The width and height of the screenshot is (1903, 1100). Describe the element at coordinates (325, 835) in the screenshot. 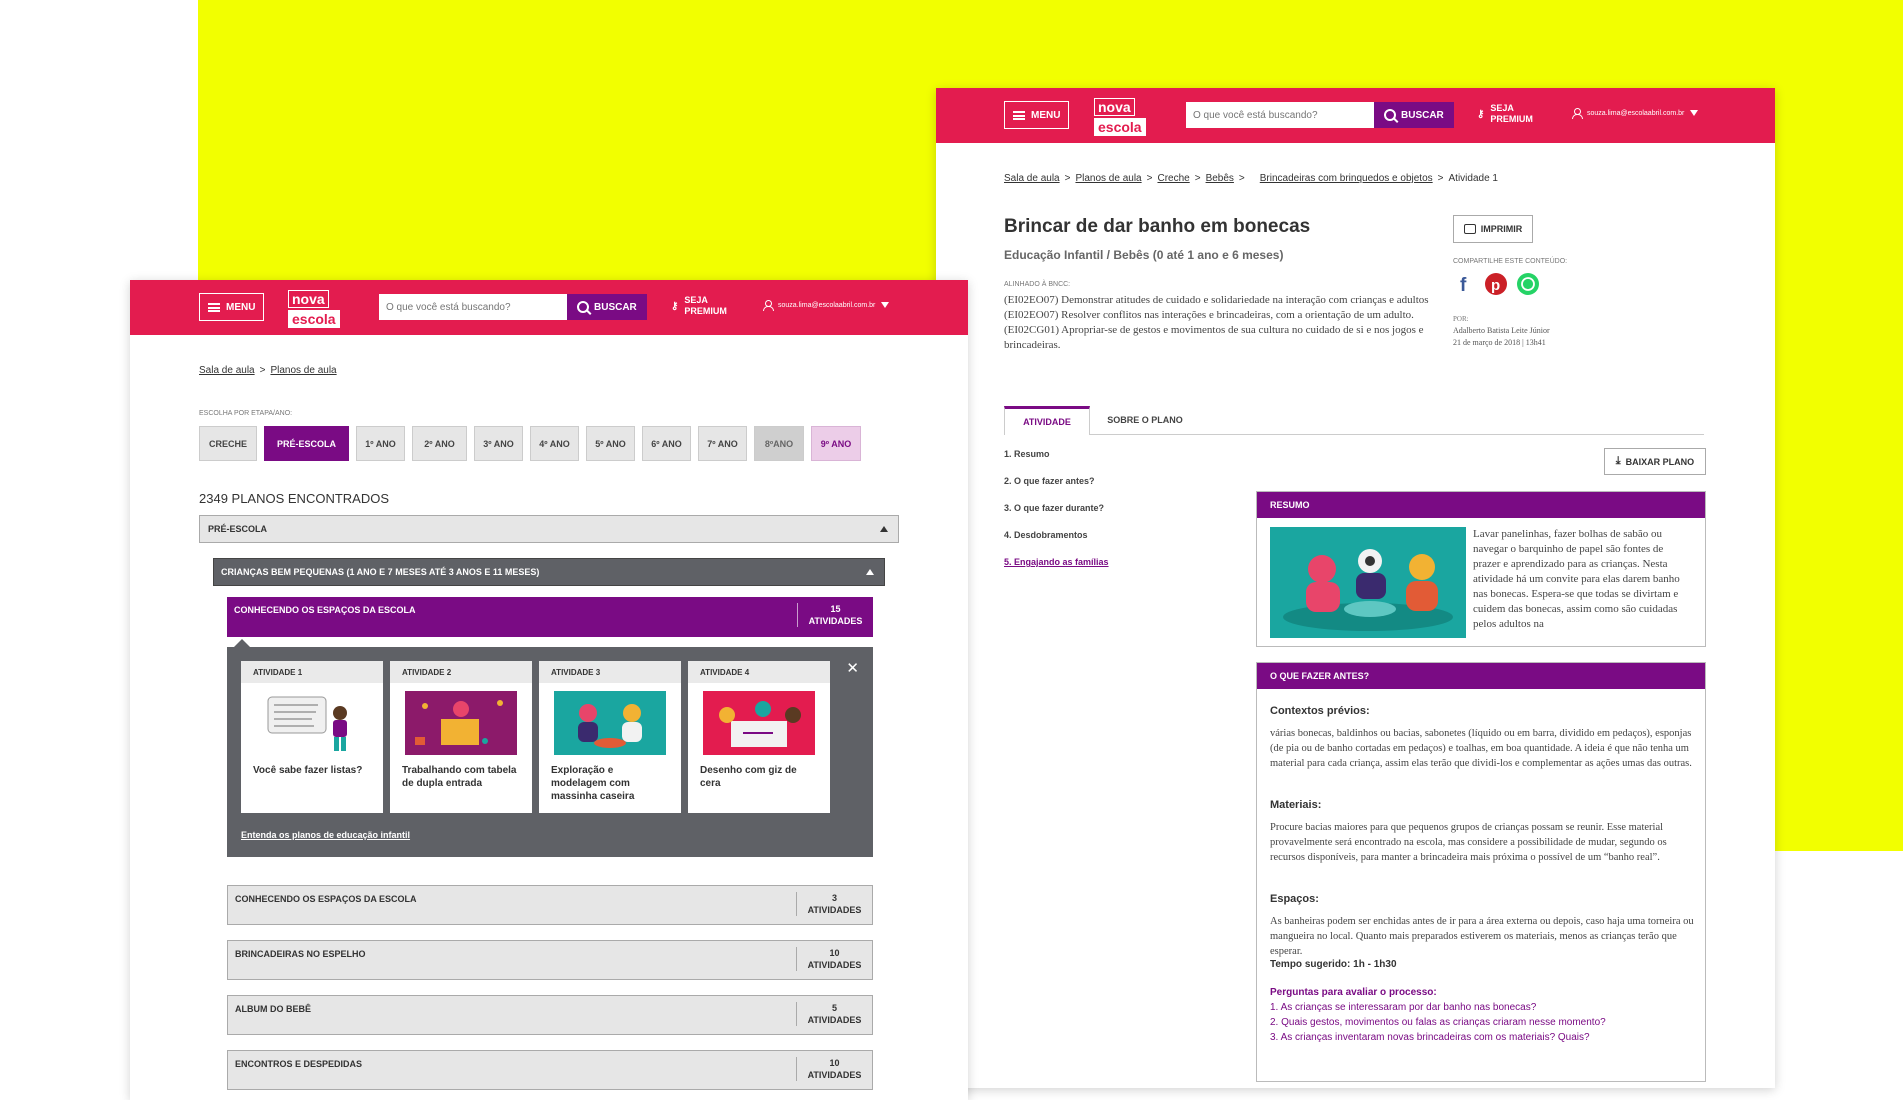

I see `info-link: Entenda os planos de educação infantil` at that location.